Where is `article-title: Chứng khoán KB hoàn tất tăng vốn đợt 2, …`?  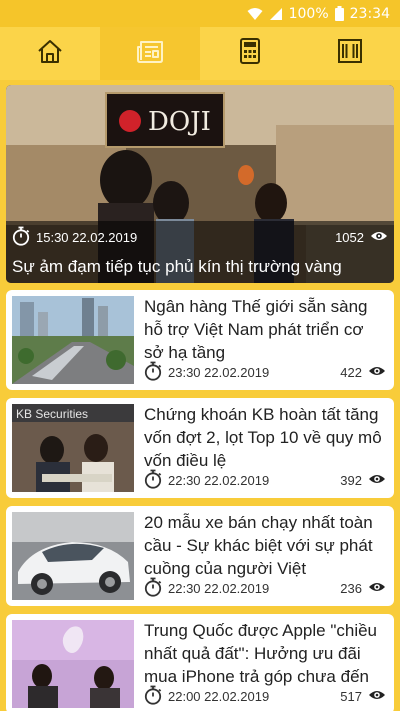 article-title: Chứng khoán KB hoàn tất tăng vốn đợt 2, … is located at coordinates (263, 437).